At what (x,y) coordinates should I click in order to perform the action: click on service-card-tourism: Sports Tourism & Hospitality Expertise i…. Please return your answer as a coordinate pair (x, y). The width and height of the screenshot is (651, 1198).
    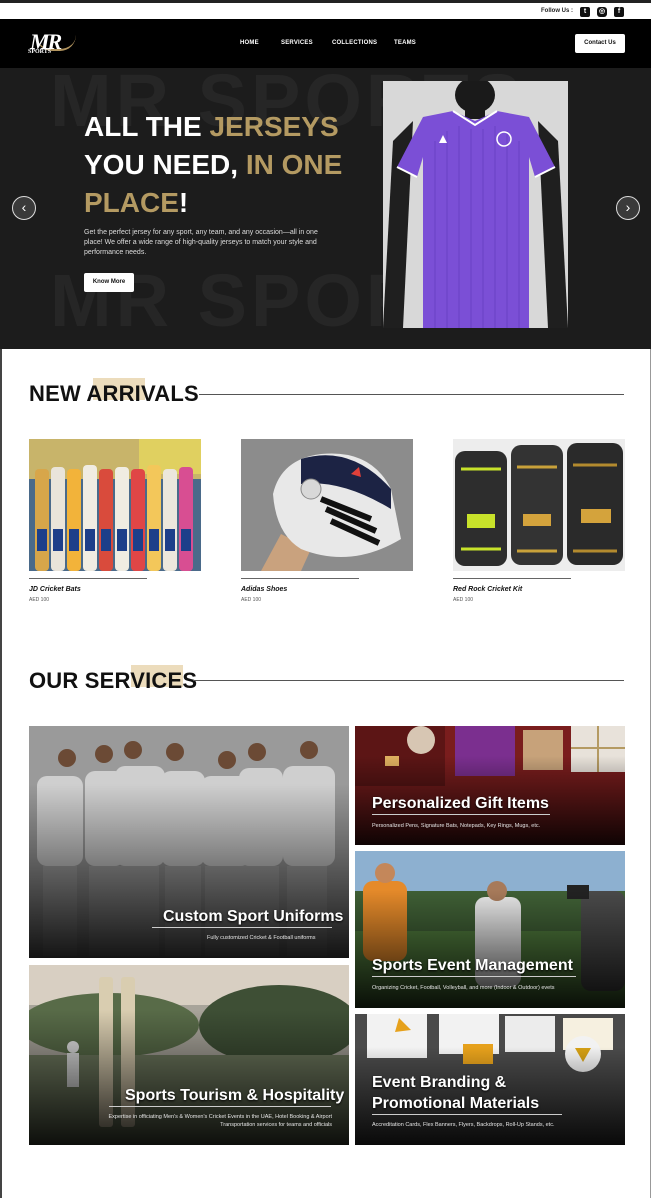
    Looking at the image, I should click on (189, 1055).